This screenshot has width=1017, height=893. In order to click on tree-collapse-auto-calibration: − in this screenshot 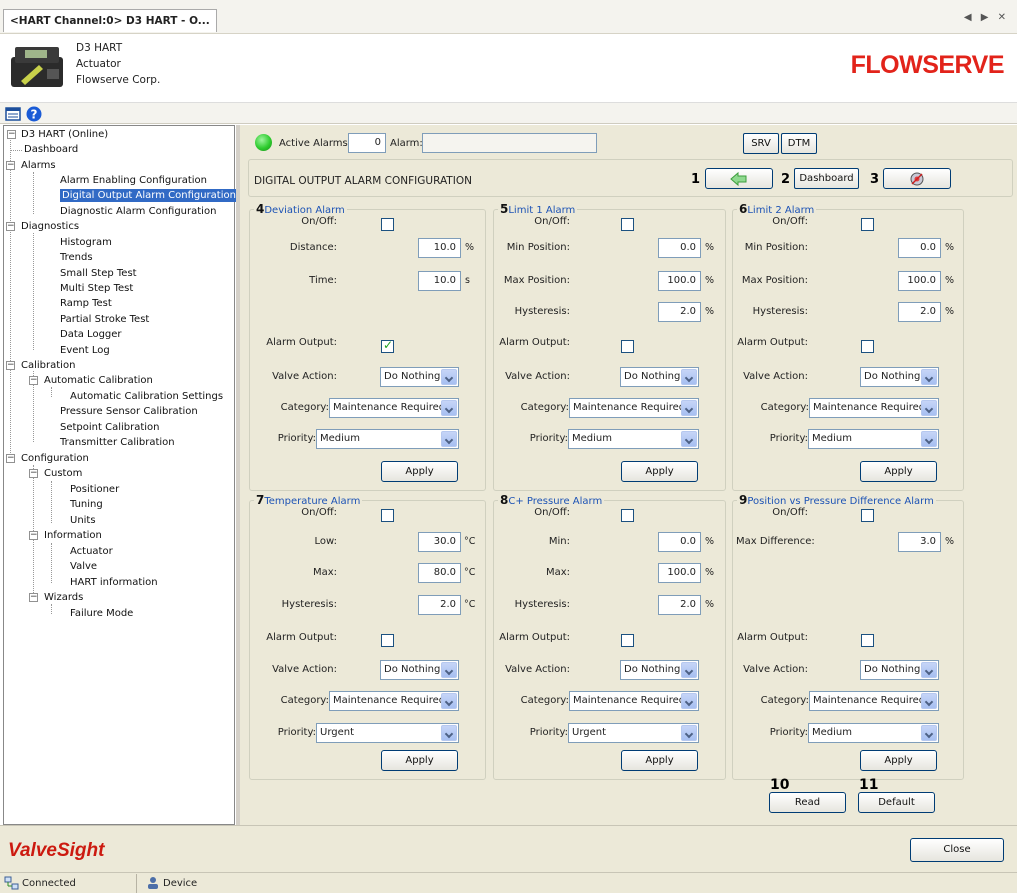, I will do `click(33, 380)`.